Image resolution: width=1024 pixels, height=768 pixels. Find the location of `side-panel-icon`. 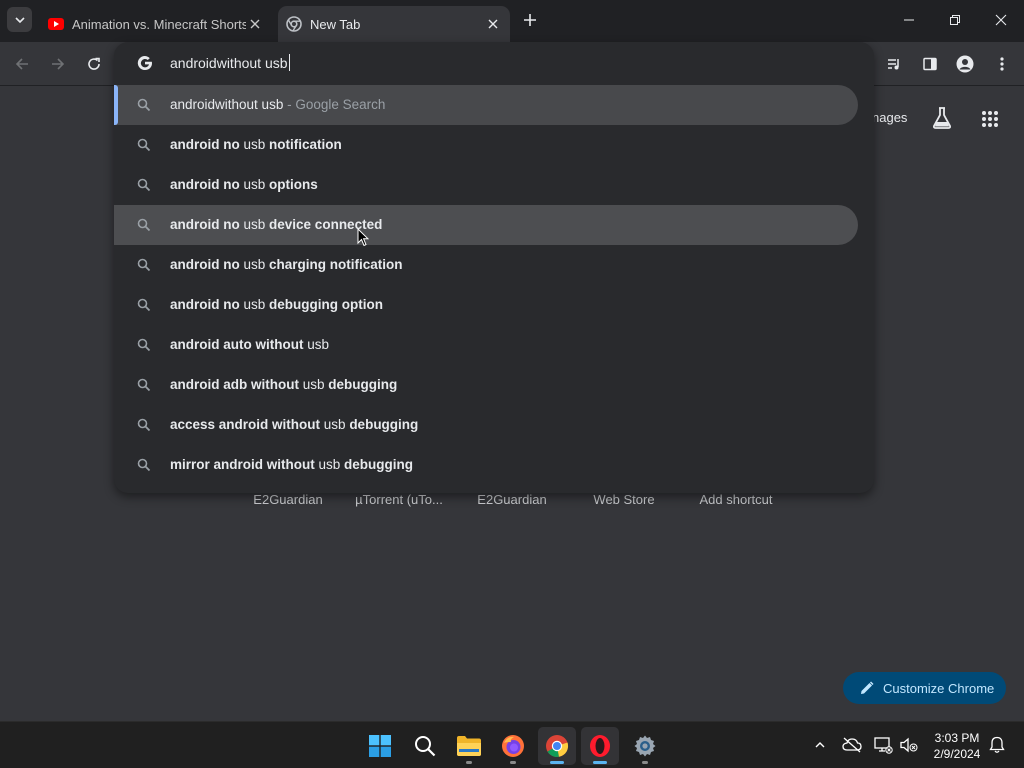

side-panel-icon is located at coordinates (930, 64).